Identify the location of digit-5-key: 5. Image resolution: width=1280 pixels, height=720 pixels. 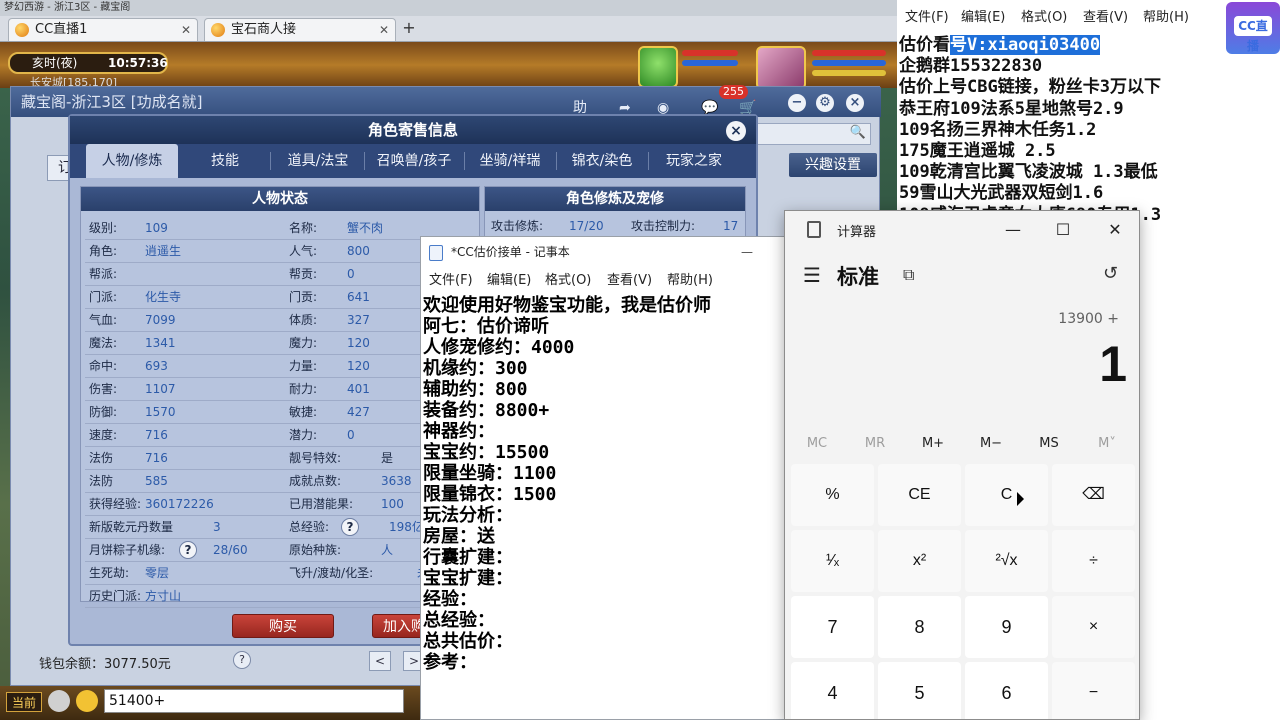
(919, 690).